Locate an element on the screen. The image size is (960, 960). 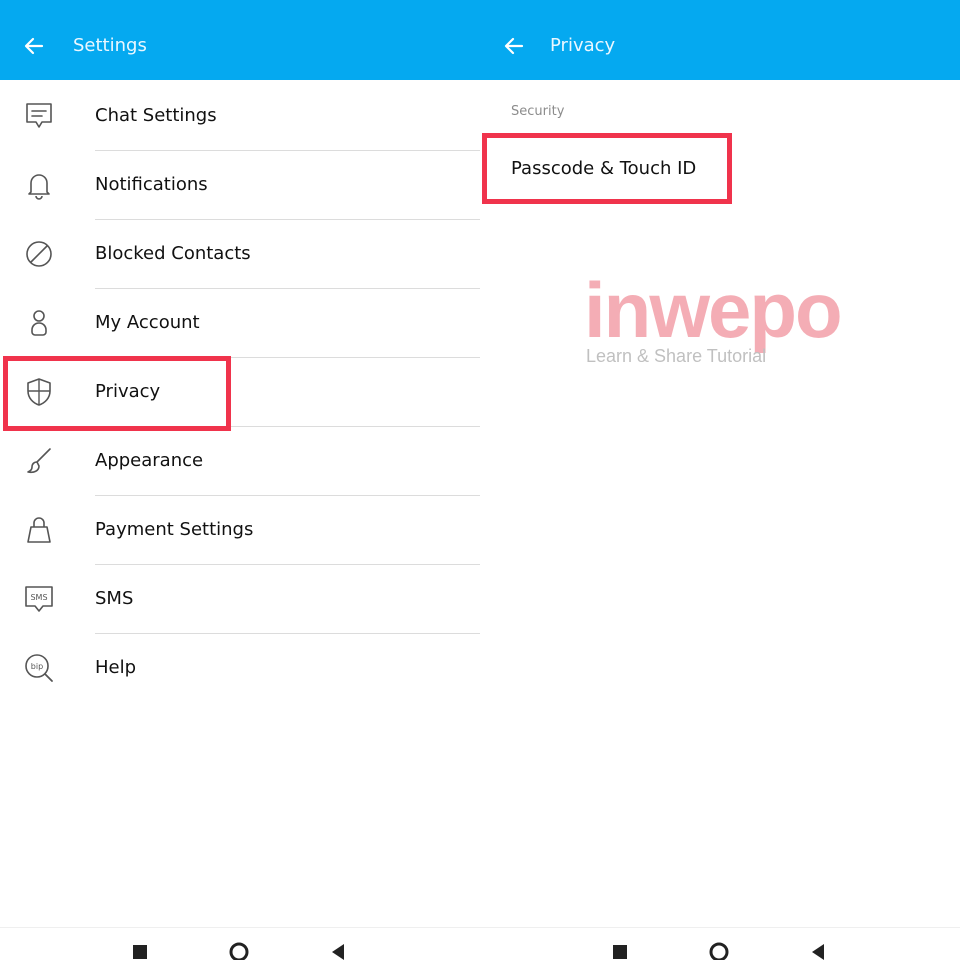
security-section-header: Security is located at coordinates (538, 111).